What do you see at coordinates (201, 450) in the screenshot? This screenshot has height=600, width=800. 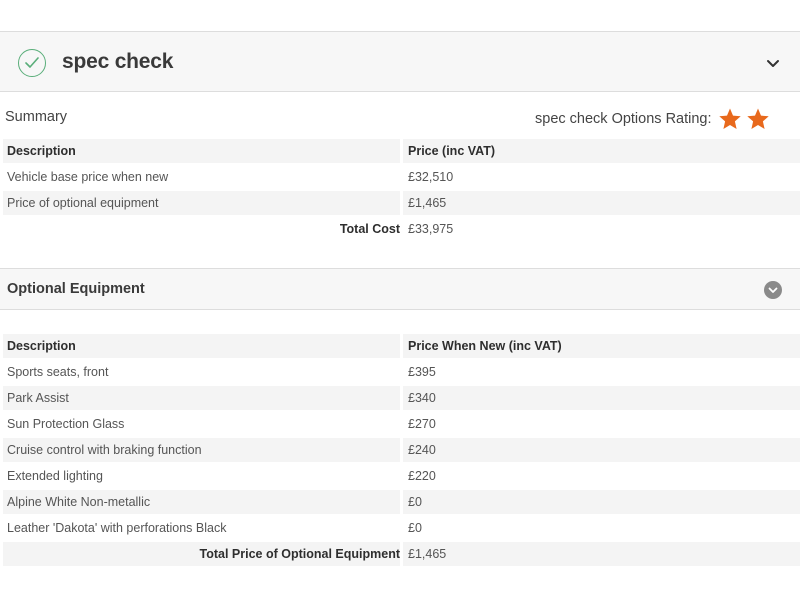 I see `row-description: Cruise control with braking function` at bounding box center [201, 450].